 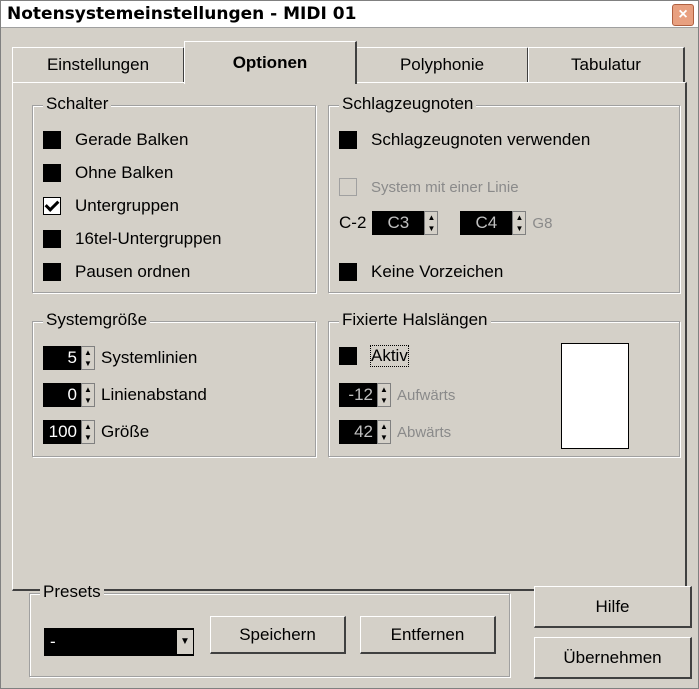 I want to click on checkbox-system-mit-einer-linie: System mit einer Linie, so click(x=429, y=187).